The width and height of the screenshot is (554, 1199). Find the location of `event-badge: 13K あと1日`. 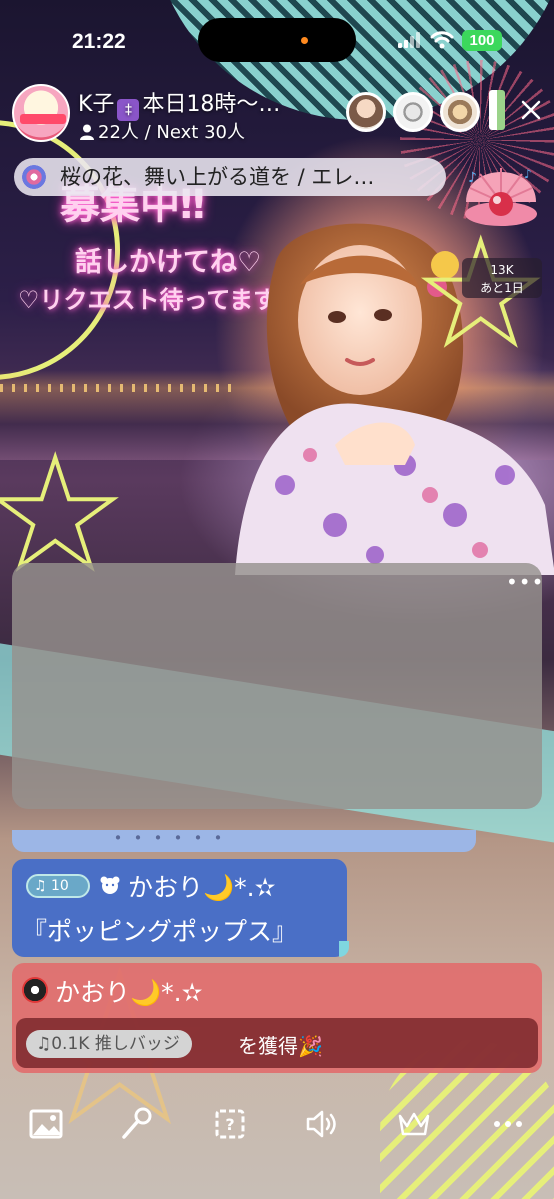

event-badge: 13K あと1日 is located at coordinates (502, 278).